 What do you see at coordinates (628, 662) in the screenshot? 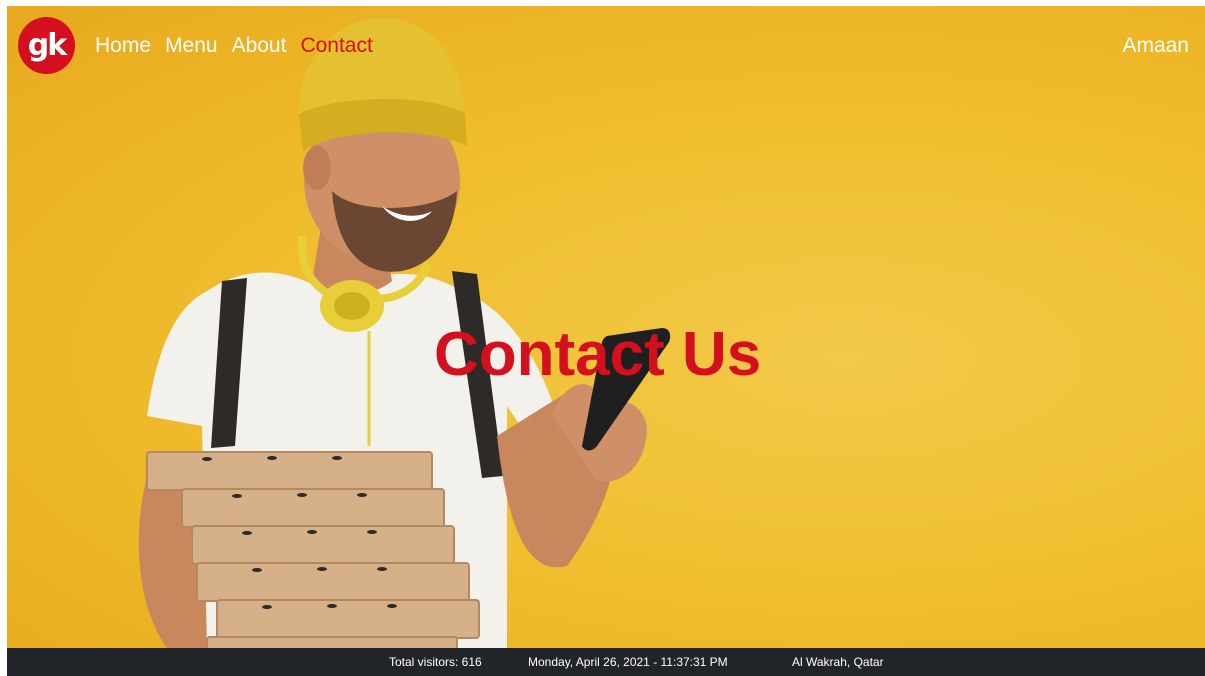
I see `footer-datetime: Monday, April 26, 2021 - 11:37:31 PM` at bounding box center [628, 662].